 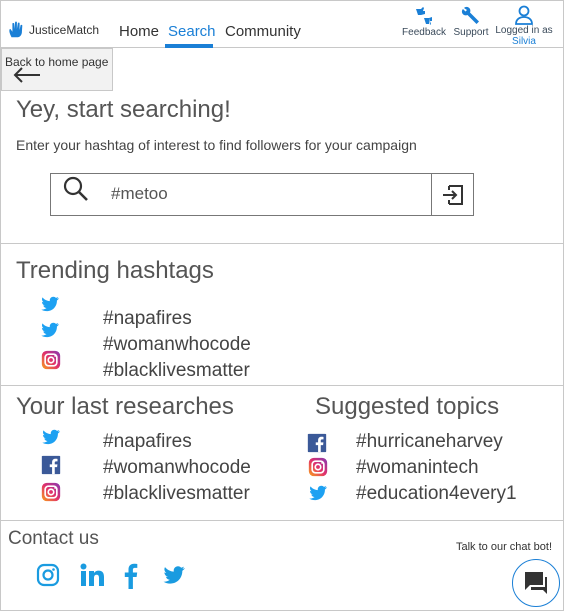 I want to click on support-button: Support, so click(x=471, y=21).